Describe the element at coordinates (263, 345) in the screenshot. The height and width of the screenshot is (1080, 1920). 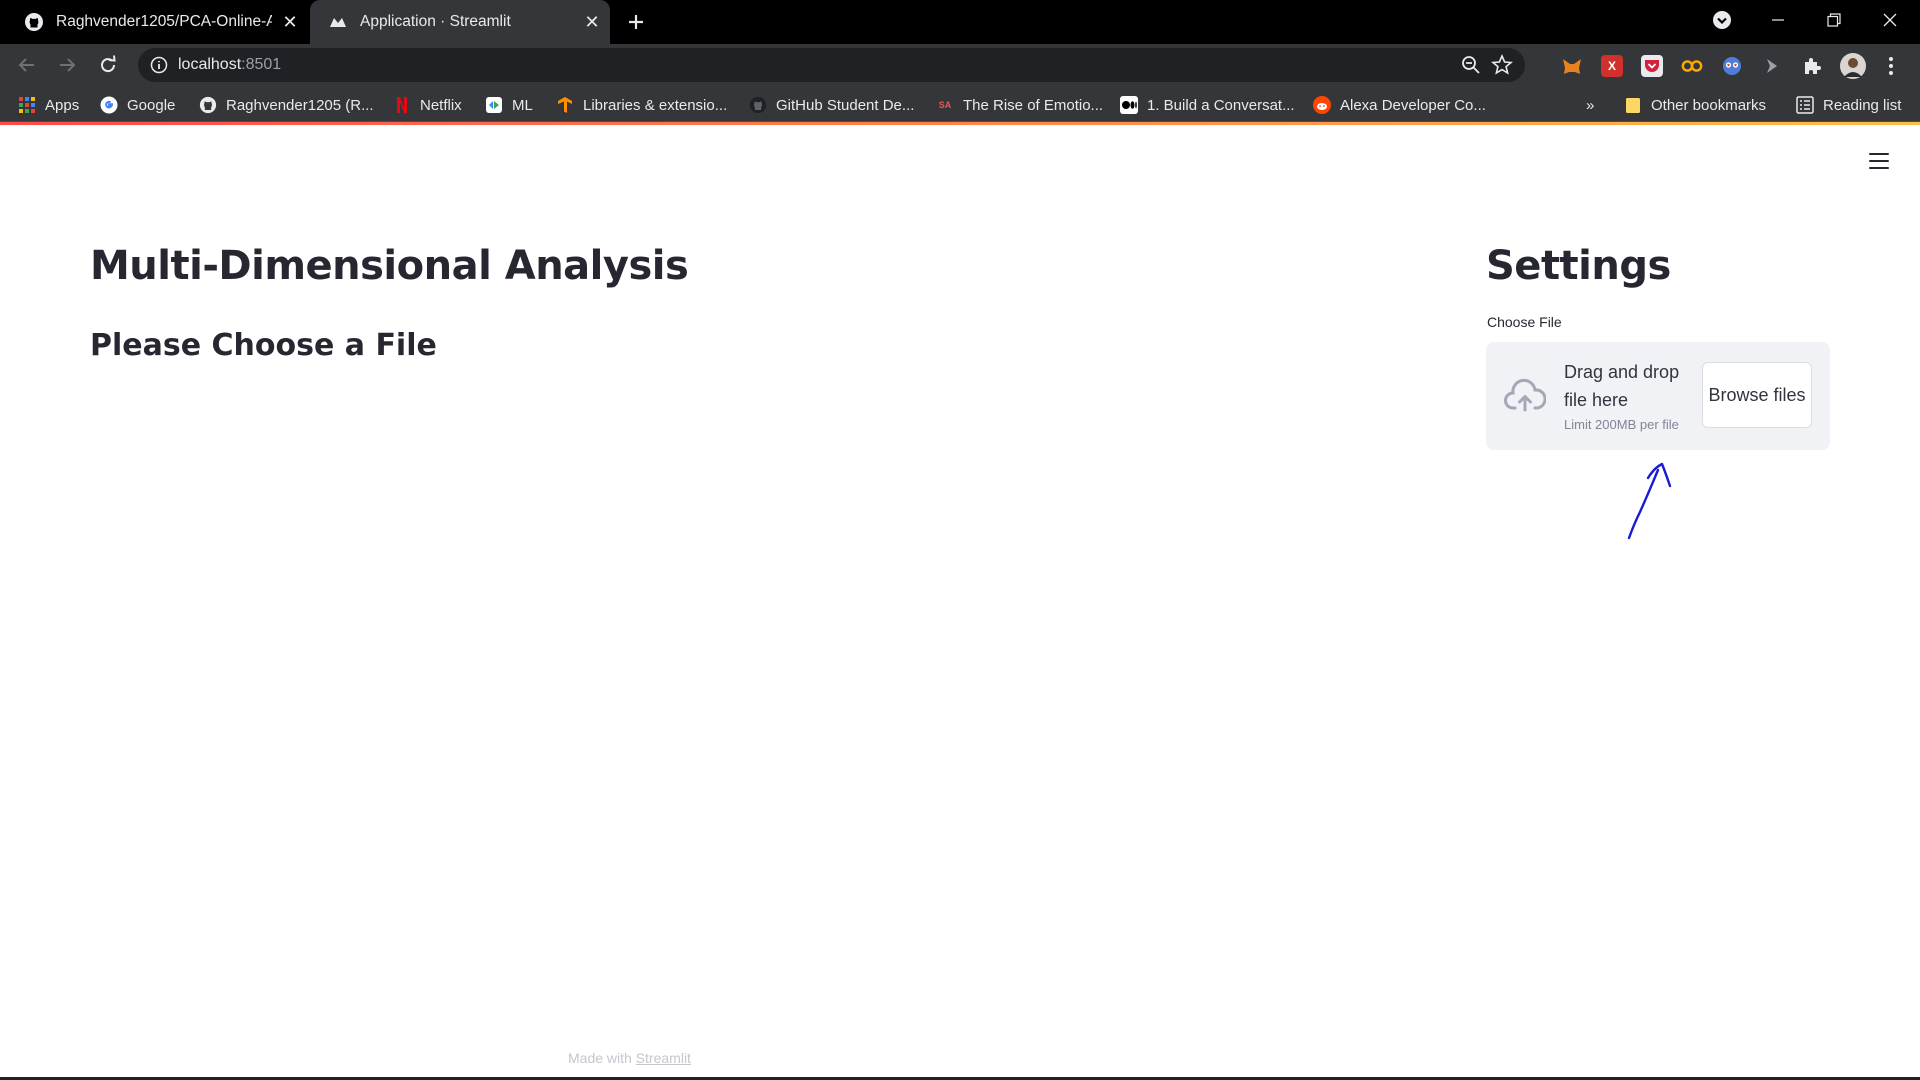
I see `page-subtitle: Please Choose a File` at that location.